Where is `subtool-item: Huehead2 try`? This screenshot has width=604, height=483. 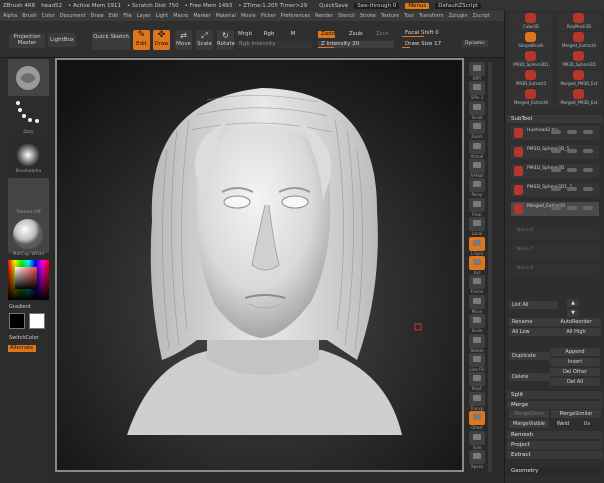 subtool-item: Huehead2 try is located at coordinates (555, 133).